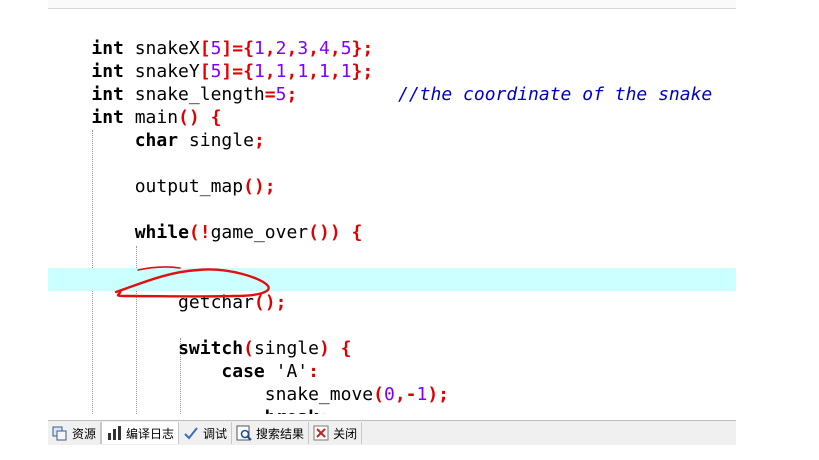 Image resolution: width=819 pixels, height=460 pixels. Describe the element at coordinates (280, 433) in the screenshot. I see `tab-label: 搜索结果` at that location.